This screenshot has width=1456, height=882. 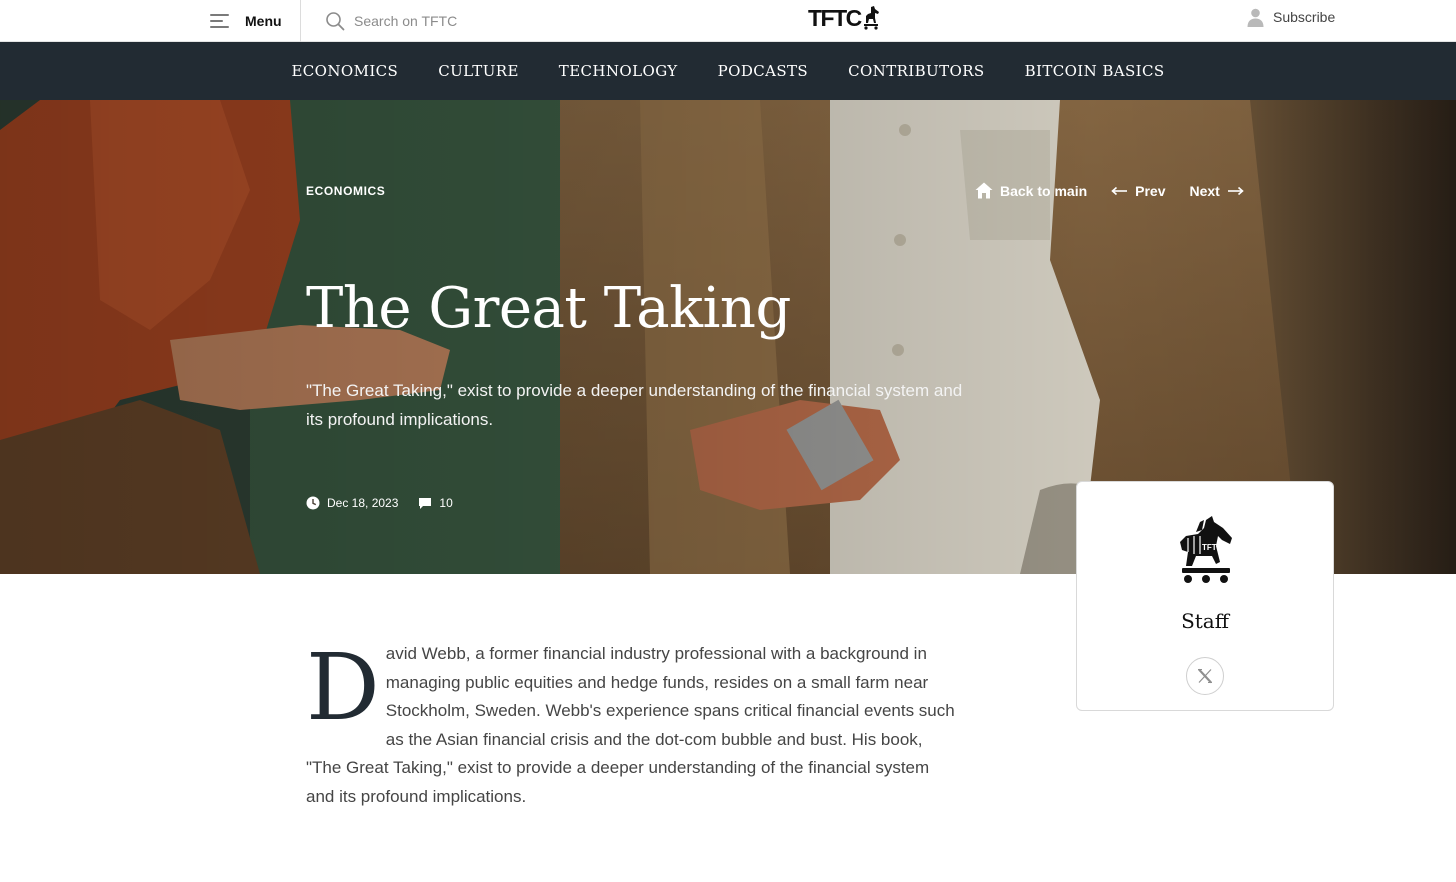 I want to click on author-card: TFTC Staff, so click(x=1205, y=596).